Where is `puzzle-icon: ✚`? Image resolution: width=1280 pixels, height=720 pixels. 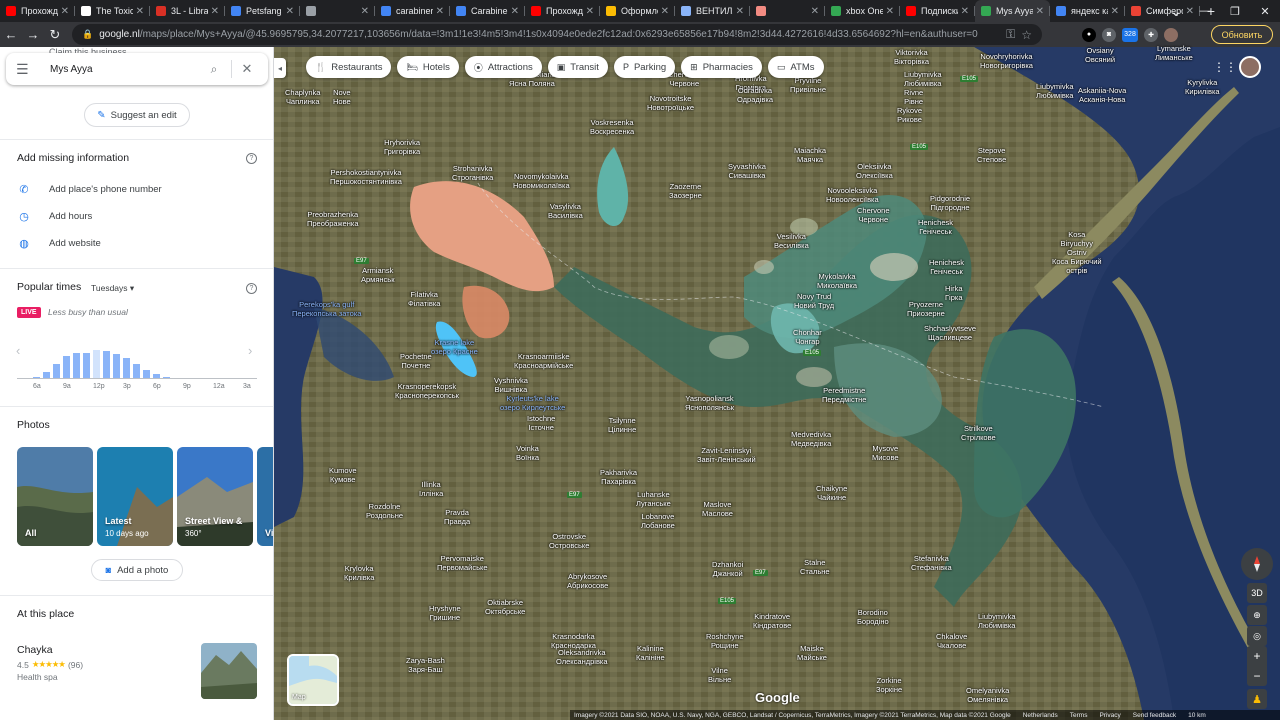 puzzle-icon: ✚ is located at coordinates (1151, 34).